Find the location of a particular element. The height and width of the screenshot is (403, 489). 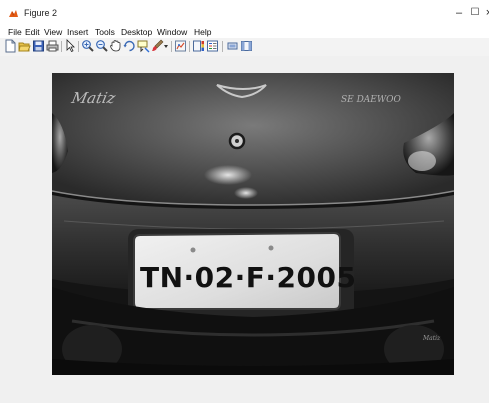

print-icon is located at coordinates (52, 46).